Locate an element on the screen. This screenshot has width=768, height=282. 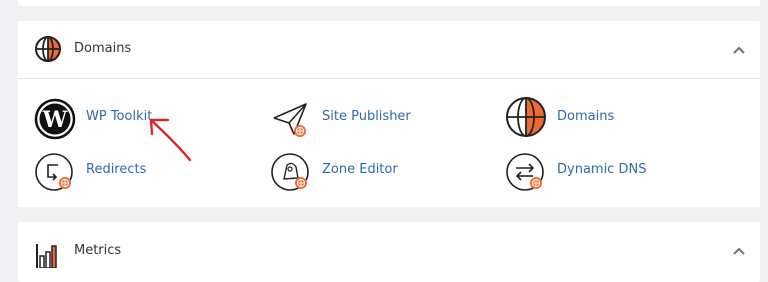
domains-label: Domains is located at coordinates (586, 116).